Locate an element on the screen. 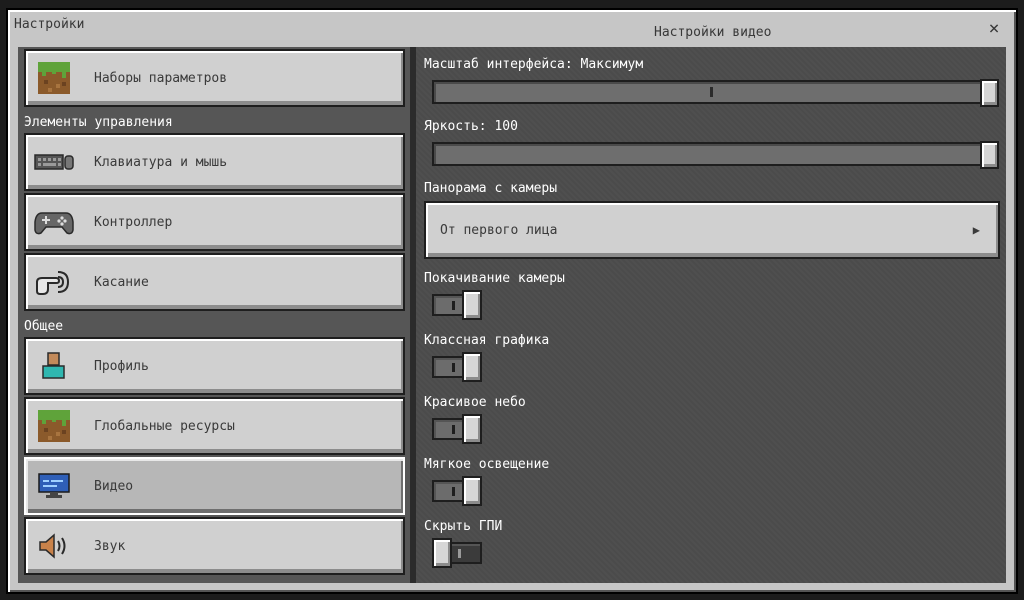 The image size is (1024, 600). hide-hud-toggle is located at coordinates (458, 553).